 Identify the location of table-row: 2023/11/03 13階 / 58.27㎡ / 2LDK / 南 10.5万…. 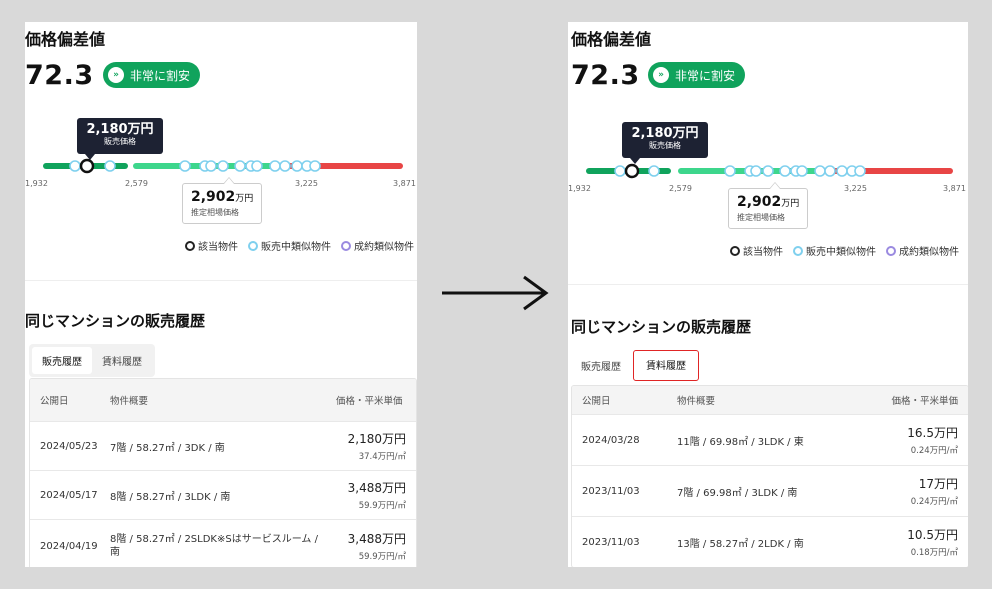
(770, 541).